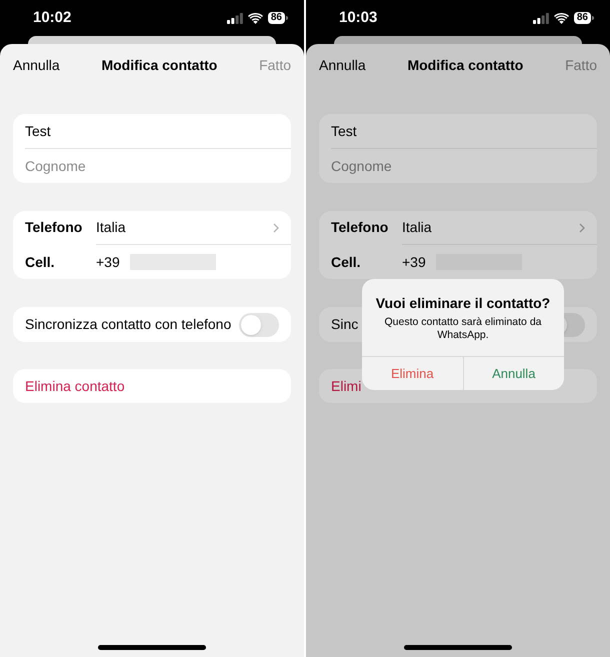 Image resolution: width=610 pixels, height=657 pixels. Describe the element at coordinates (463, 303) in the screenshot. I see `alert-title: Vuoi eliminare il contatto?` at that location.